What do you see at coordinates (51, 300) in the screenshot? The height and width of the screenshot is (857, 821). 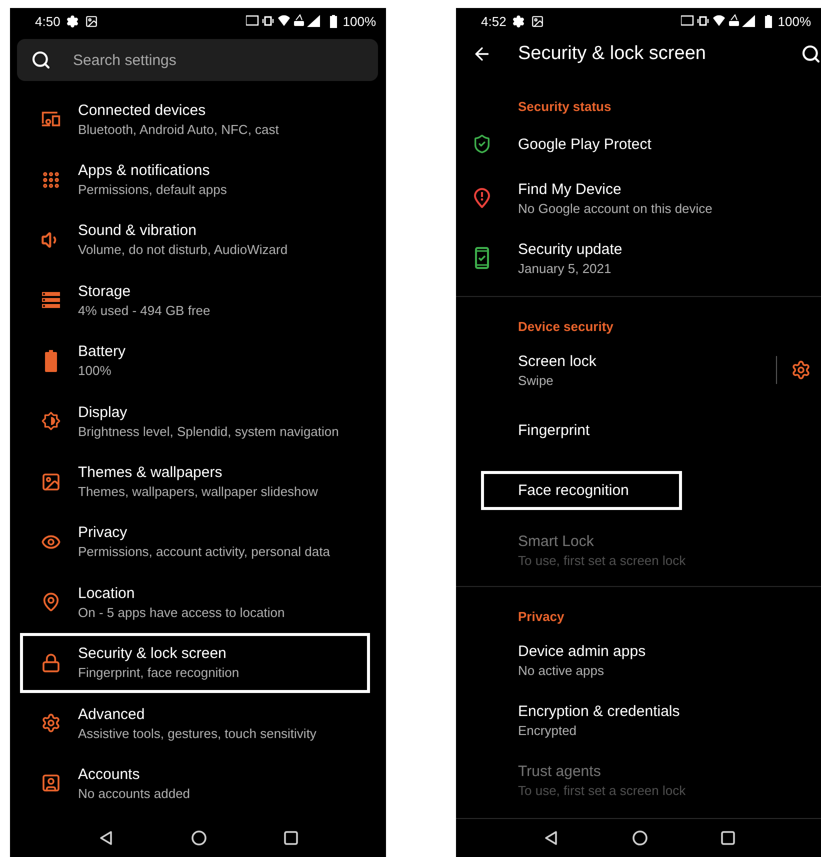 I see `storage-bars-icon` at bounding box center [51, 300].